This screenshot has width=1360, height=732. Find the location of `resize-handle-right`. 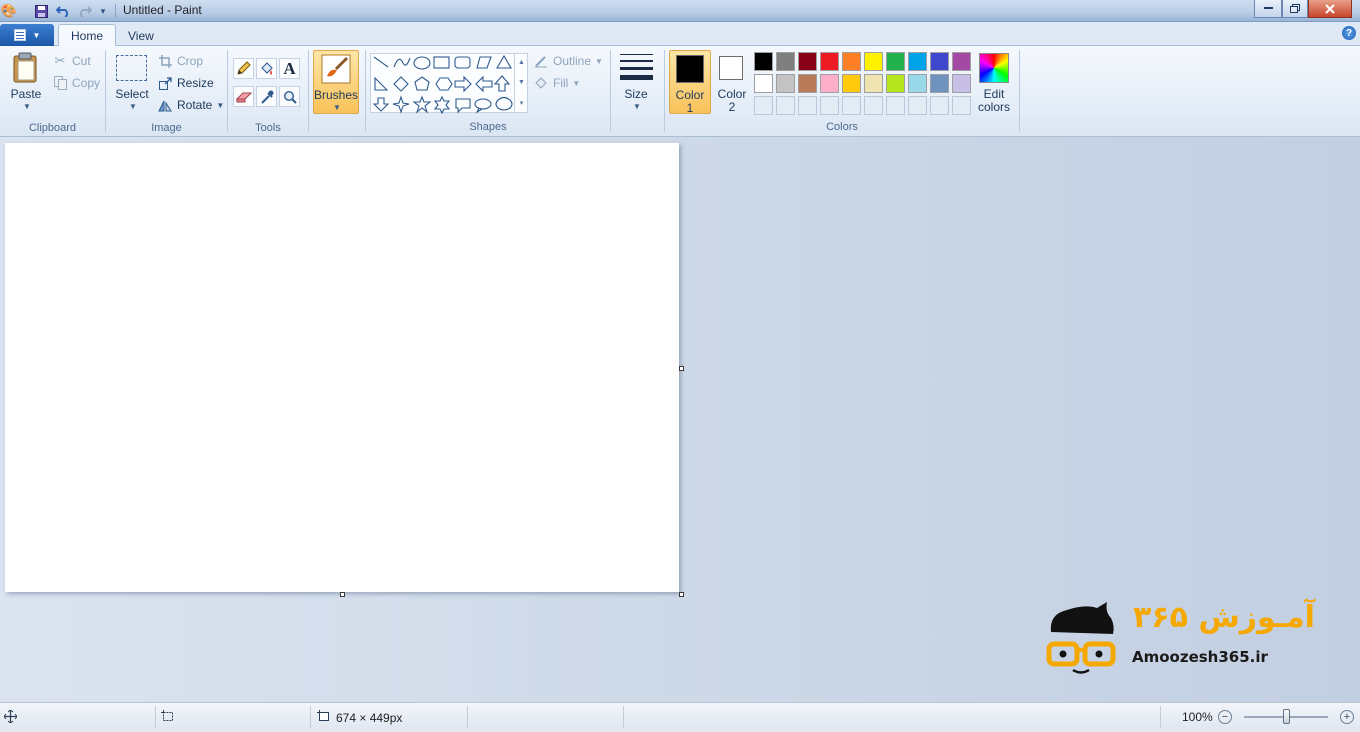

resize-handle-right is located at coordinates (681, 368).